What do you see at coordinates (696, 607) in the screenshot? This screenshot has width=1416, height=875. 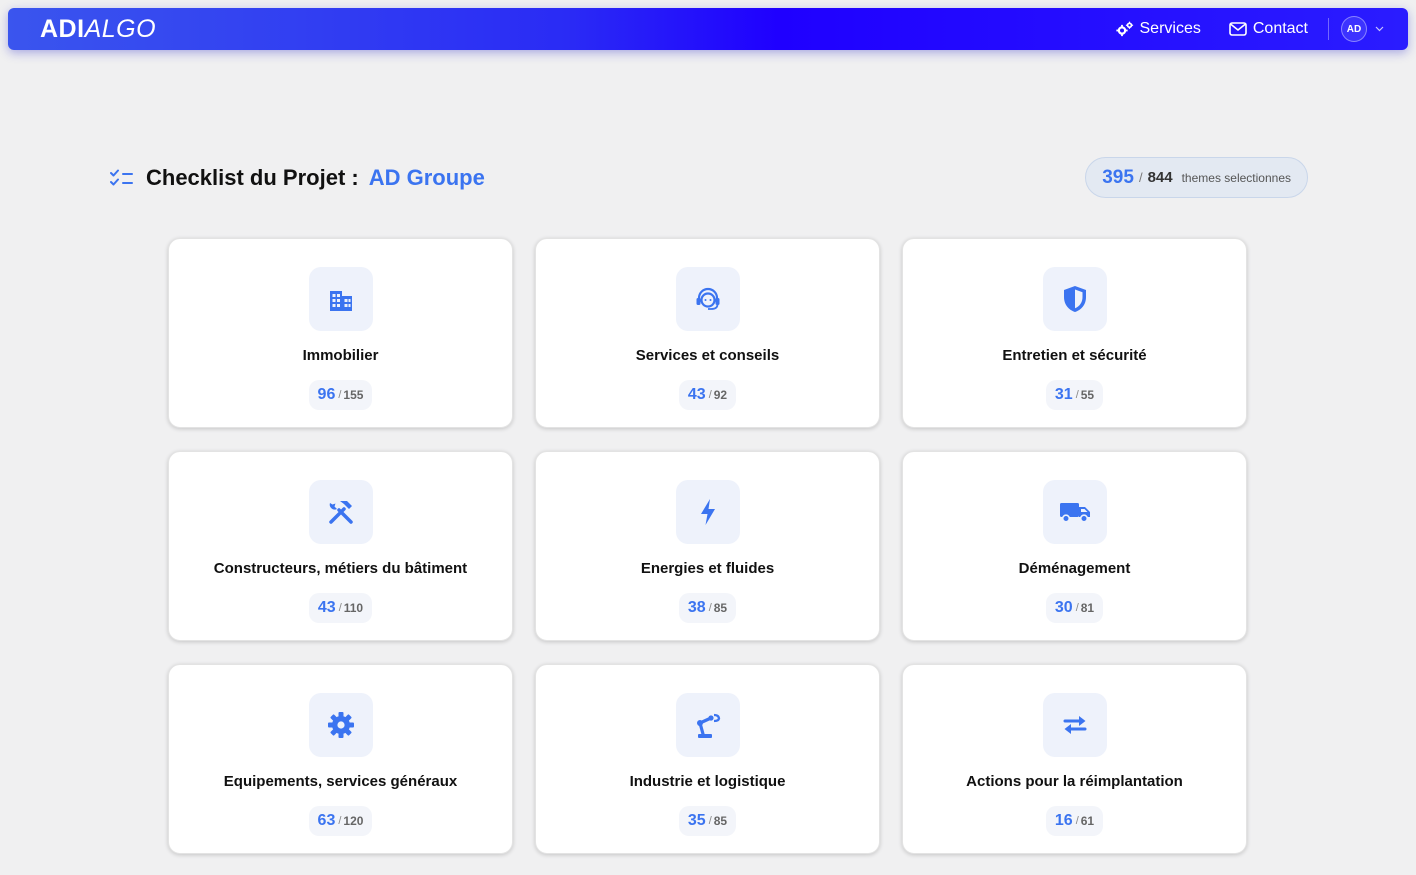 I see `category-selected-count: 38` at bounding box center [696, 607].